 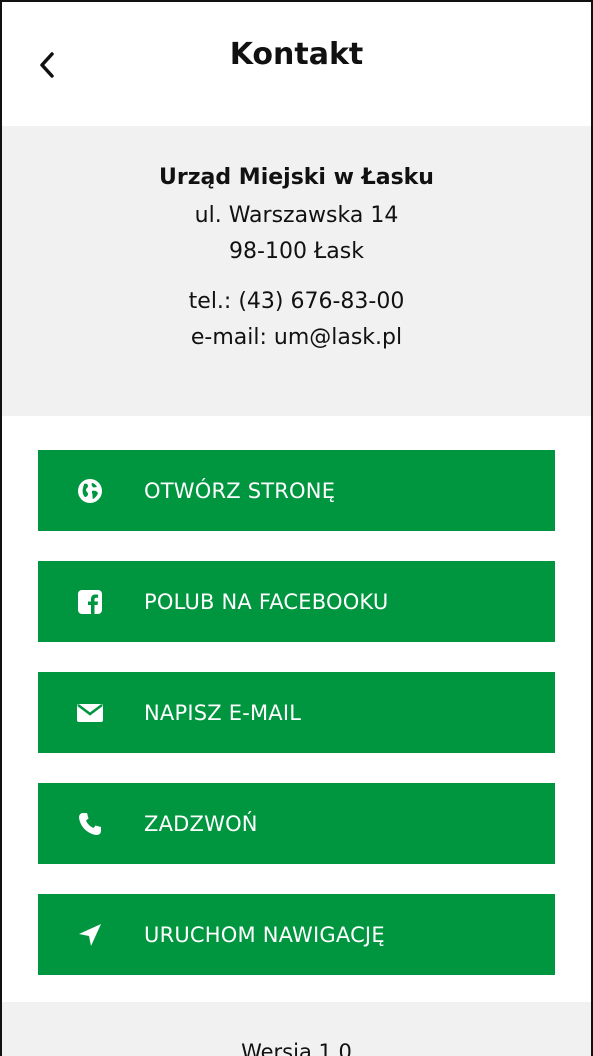 I want to click on facebook-button: POLUB NA FACEBOOKU, so click(x=296, y=601).